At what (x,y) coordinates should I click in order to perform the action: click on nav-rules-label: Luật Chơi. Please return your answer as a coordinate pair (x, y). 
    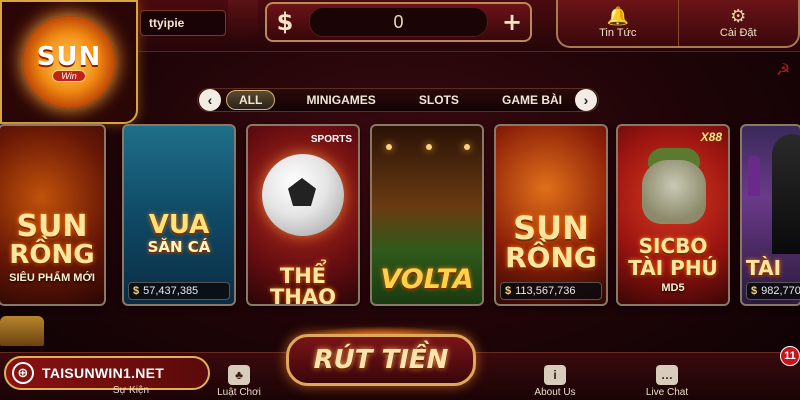
    Looking at the image, I should click on (239, 392).